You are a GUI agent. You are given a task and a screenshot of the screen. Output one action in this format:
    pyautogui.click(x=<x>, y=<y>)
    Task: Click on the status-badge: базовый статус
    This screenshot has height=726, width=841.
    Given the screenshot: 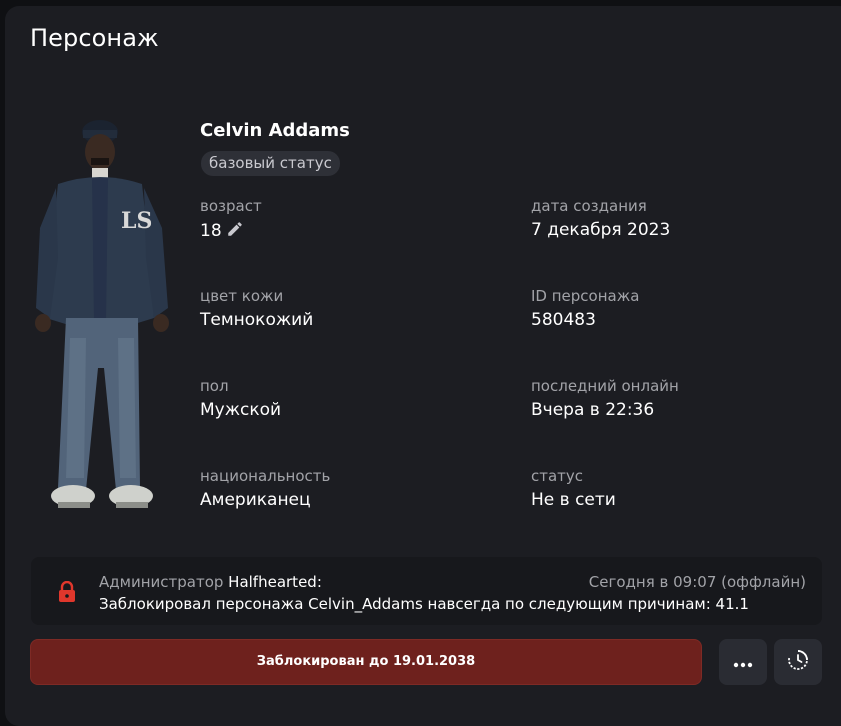 What is the action you would take?
    pyautogui.click(x=270, y=163)
    